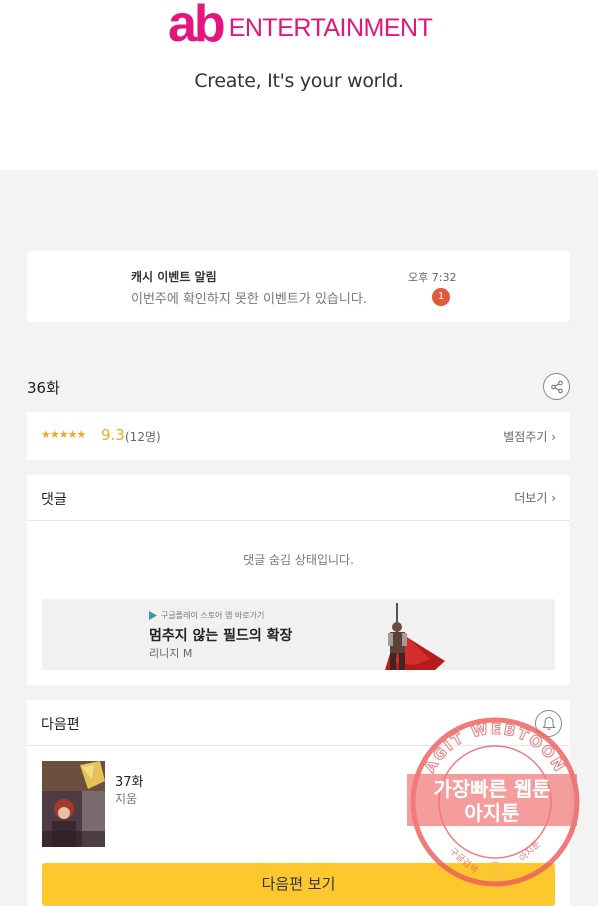 Image resolution: width=598 pixels, height=906 pixels. What do you see at coordinates (298, 634) in the screenshot?
I see `ad-banner: 구글플레이 스토어 앱 바로가기 멈추지 않는 필드의 확장 리니지 M` at bounding box center [298, 634].